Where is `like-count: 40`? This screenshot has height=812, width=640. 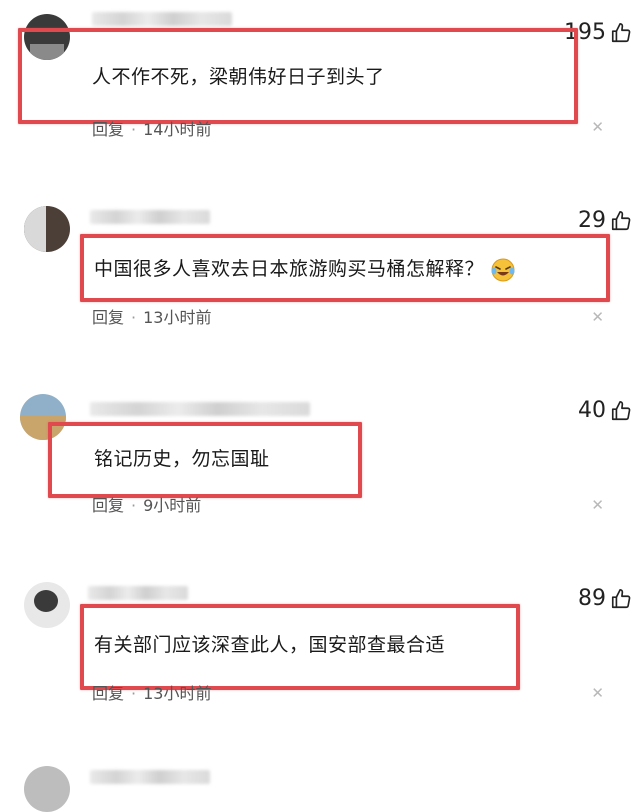
like-count: 40 is located at coordinates (592, 410).